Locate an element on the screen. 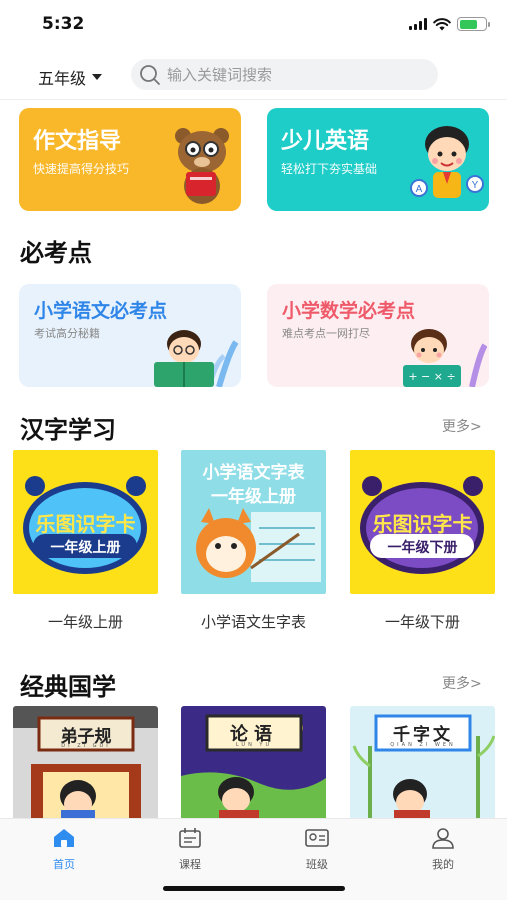 The height and width of the screenshot is (900, 507). math-girl-illustration: + − × ÷ is located at coordinates (445, 358).